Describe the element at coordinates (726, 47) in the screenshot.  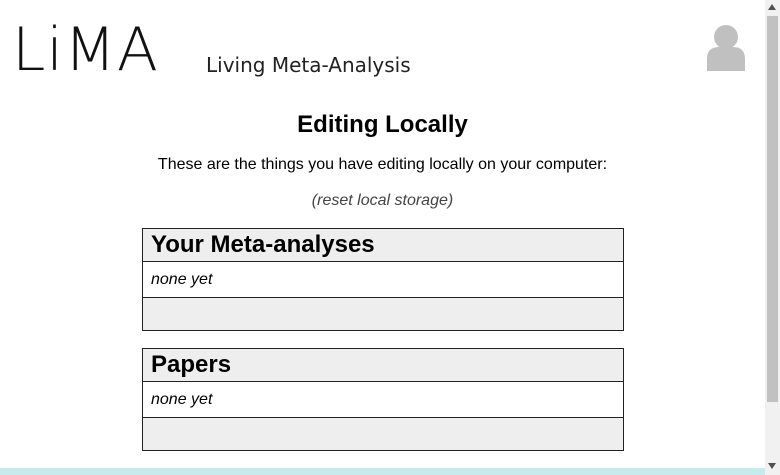
I see `user-avatar-icon` at that location.